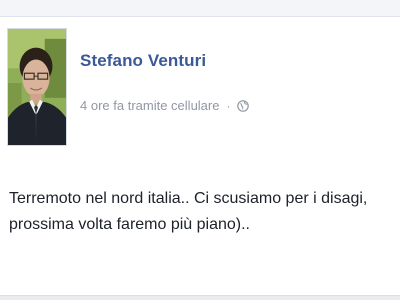  Describe the element at coordinates (200, 297) in the screenshot. I see `feed-bottom-edge` at that location.